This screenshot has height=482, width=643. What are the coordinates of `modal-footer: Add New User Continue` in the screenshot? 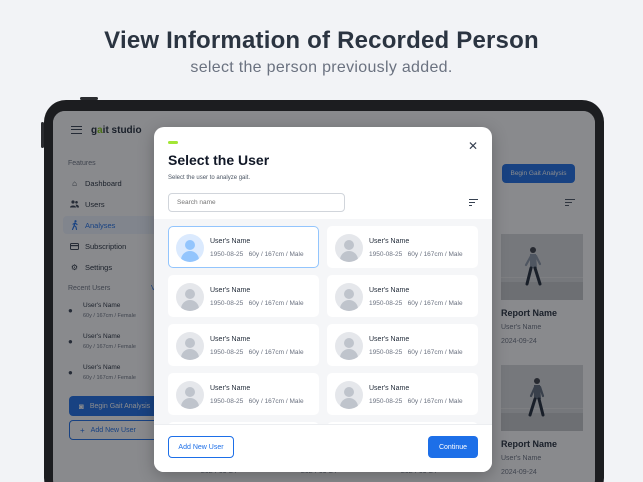 It's located at (323, 448).